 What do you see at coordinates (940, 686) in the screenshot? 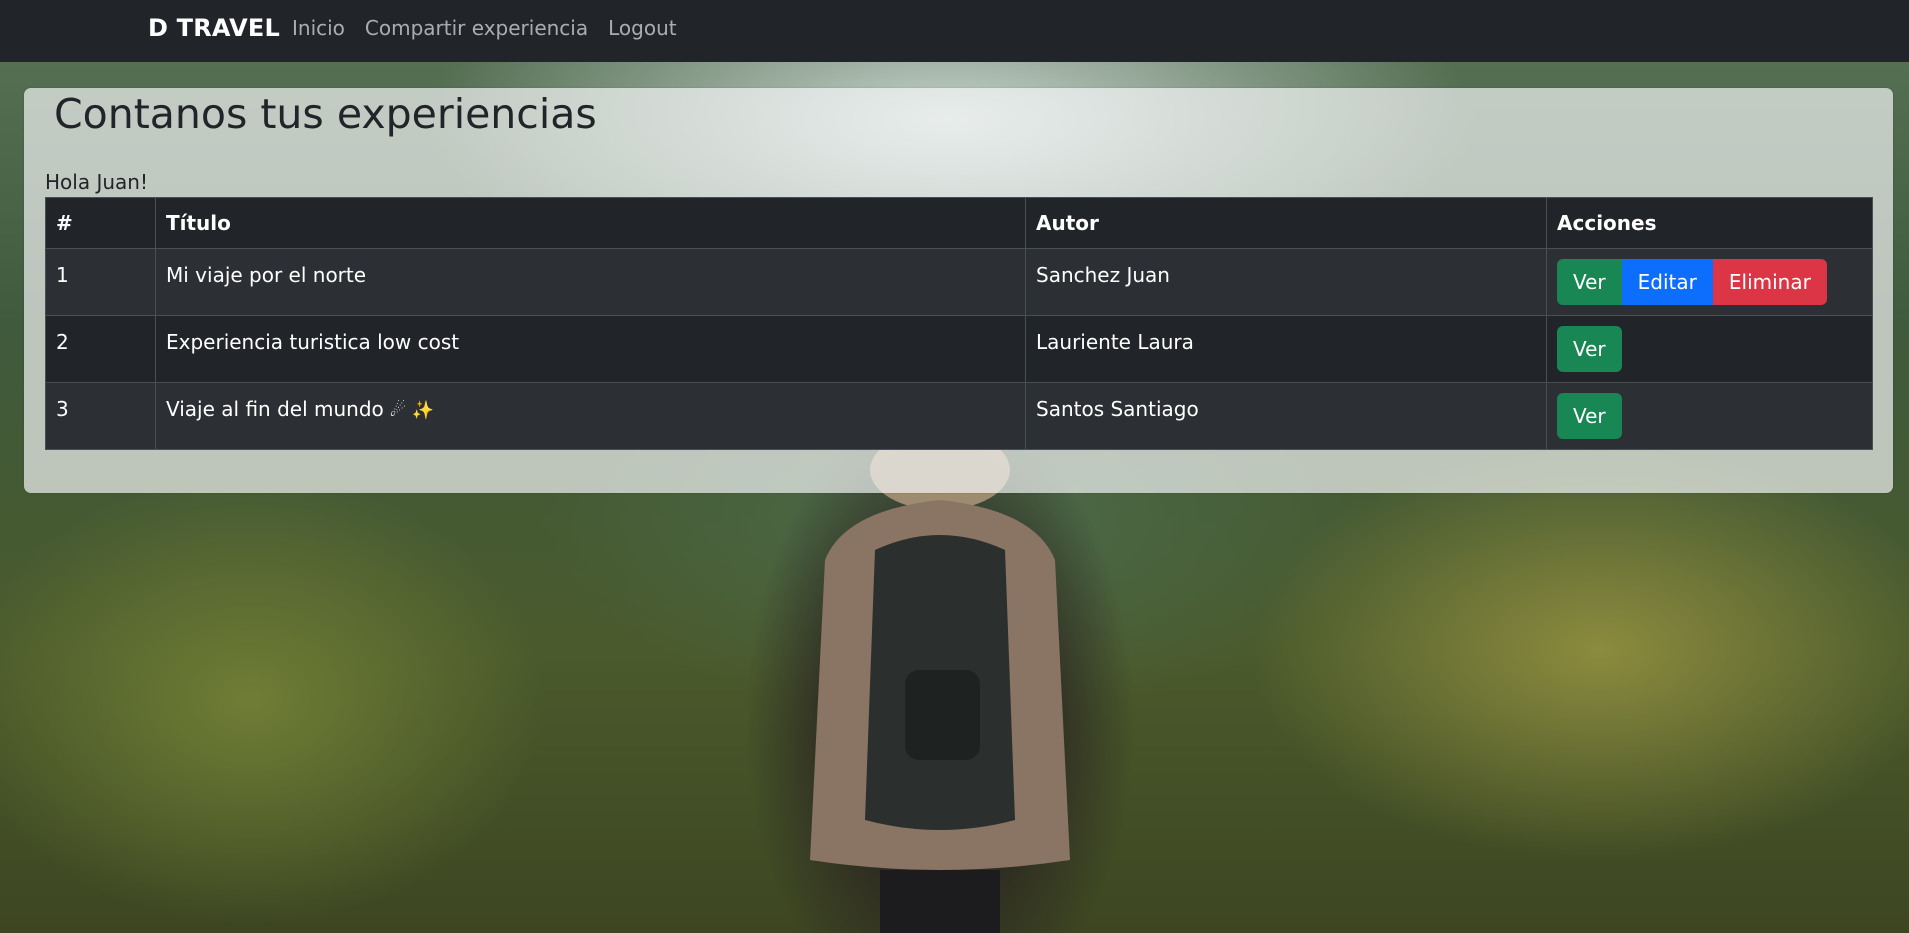
I see `background-hiker-image` at bounding box center [940, 686].